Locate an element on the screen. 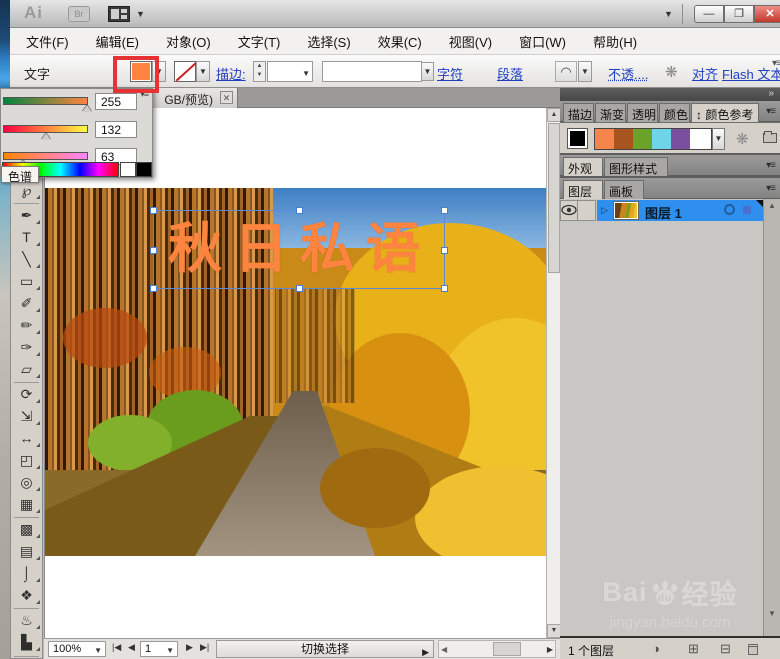 This screenshot has width=780, height=659. layer-row: ▷ 图层 1 is located at coordinates (661, 210).